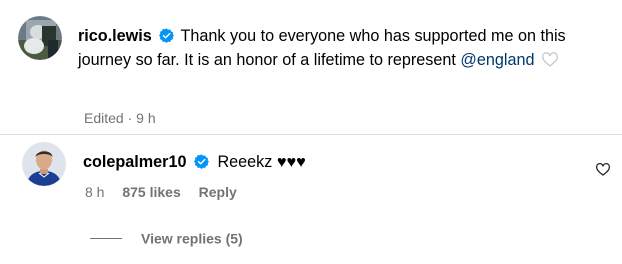 This screenshot has height=264, width=622. Describe the element at coordinates (218, 192) in the screenshot. I see `reply-button: Reply` at that location.